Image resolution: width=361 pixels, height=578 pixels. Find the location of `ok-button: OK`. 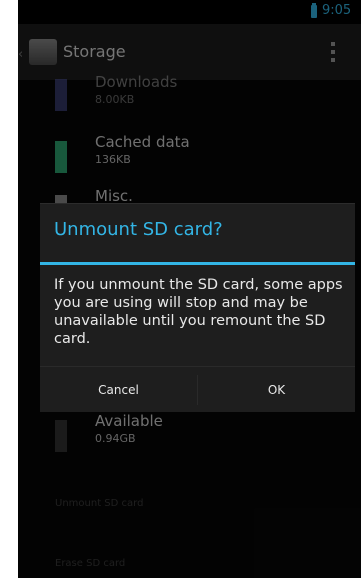

ok-button: OK is located at coordinates (276, 390).